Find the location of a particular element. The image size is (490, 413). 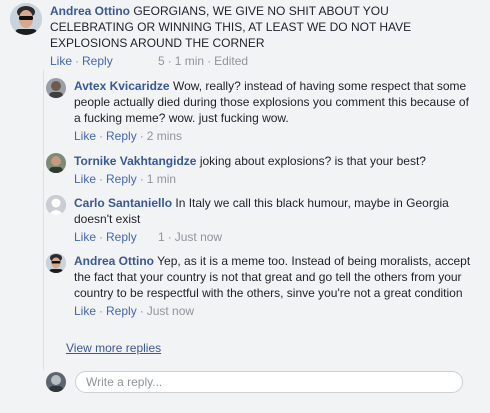

reply-author: Andrea Ottino is located at coordinates (114, 261).